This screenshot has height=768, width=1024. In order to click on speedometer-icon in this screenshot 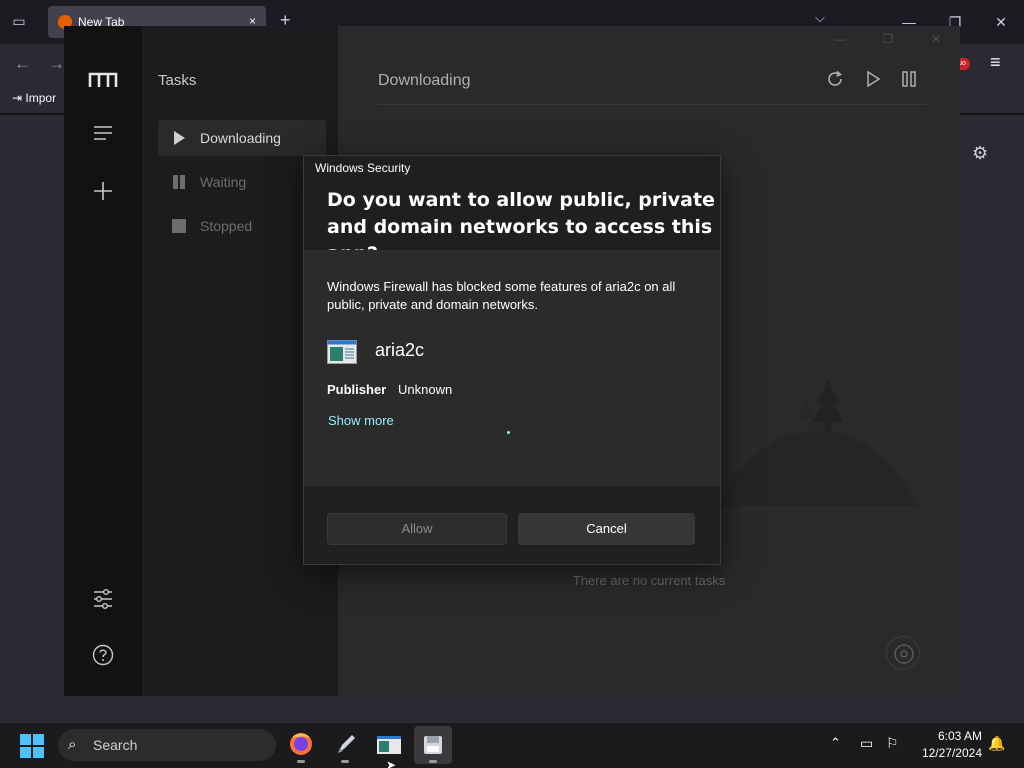, I will do `click(904, 654)`.